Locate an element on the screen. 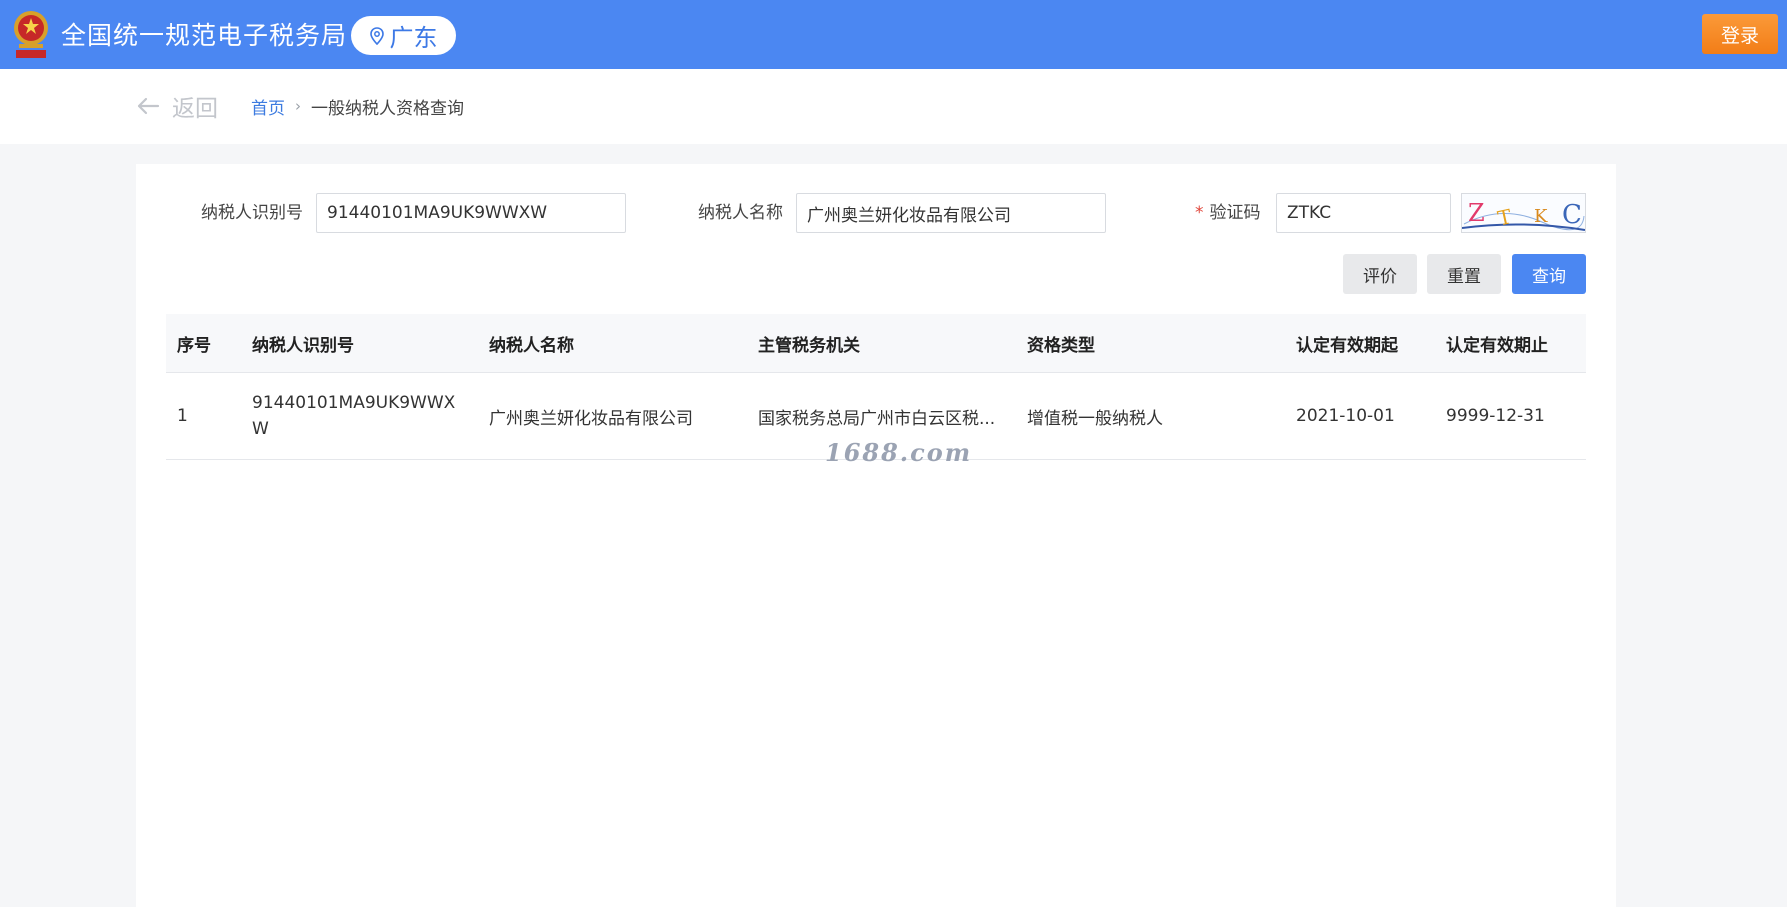 This screenshot has width=1787, height=907. column-header: 资格类型 is located at coordinates (1061, 345).